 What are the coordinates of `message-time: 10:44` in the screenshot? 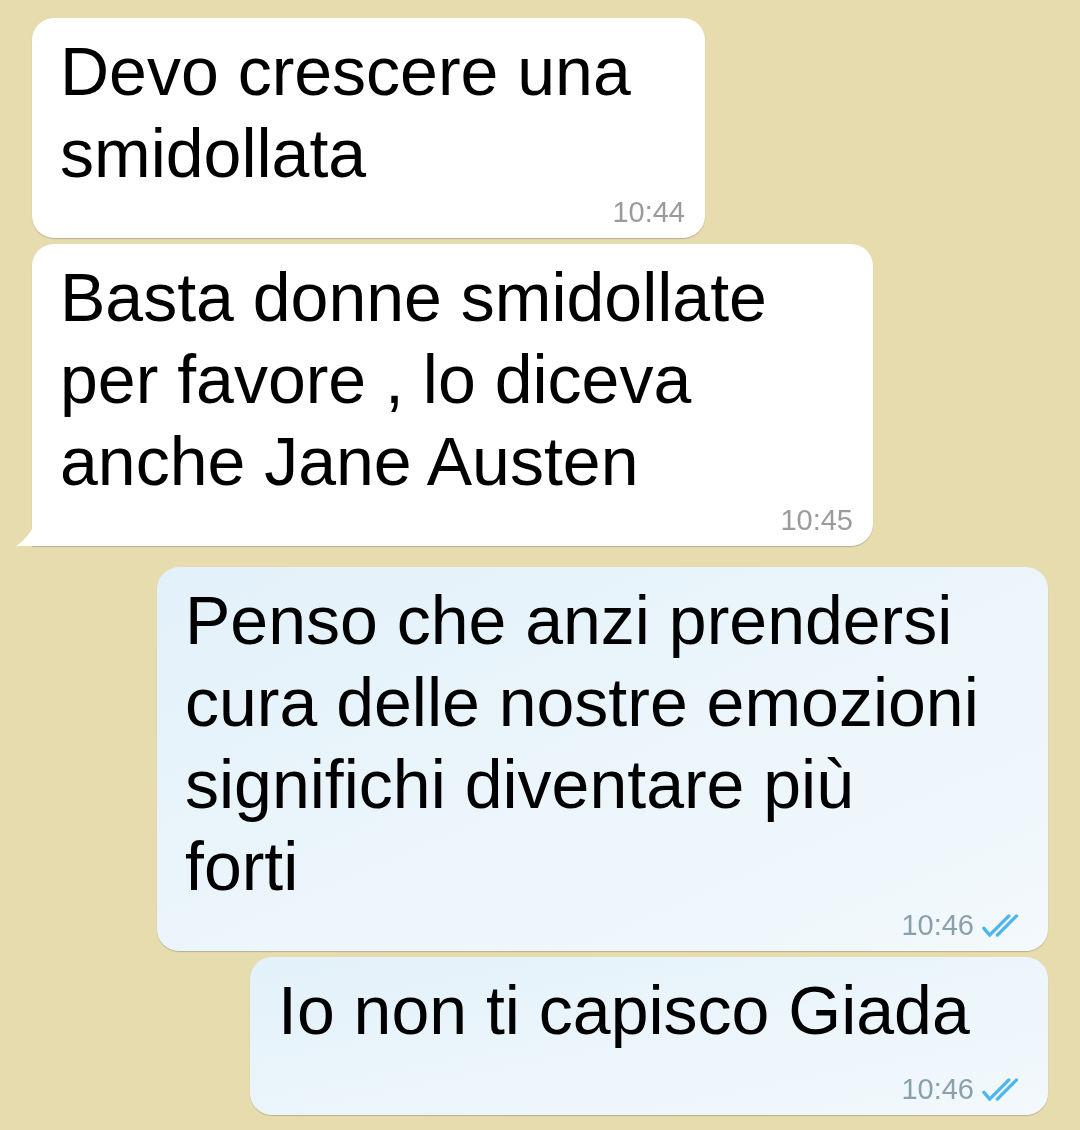 It's located at (648, 212).